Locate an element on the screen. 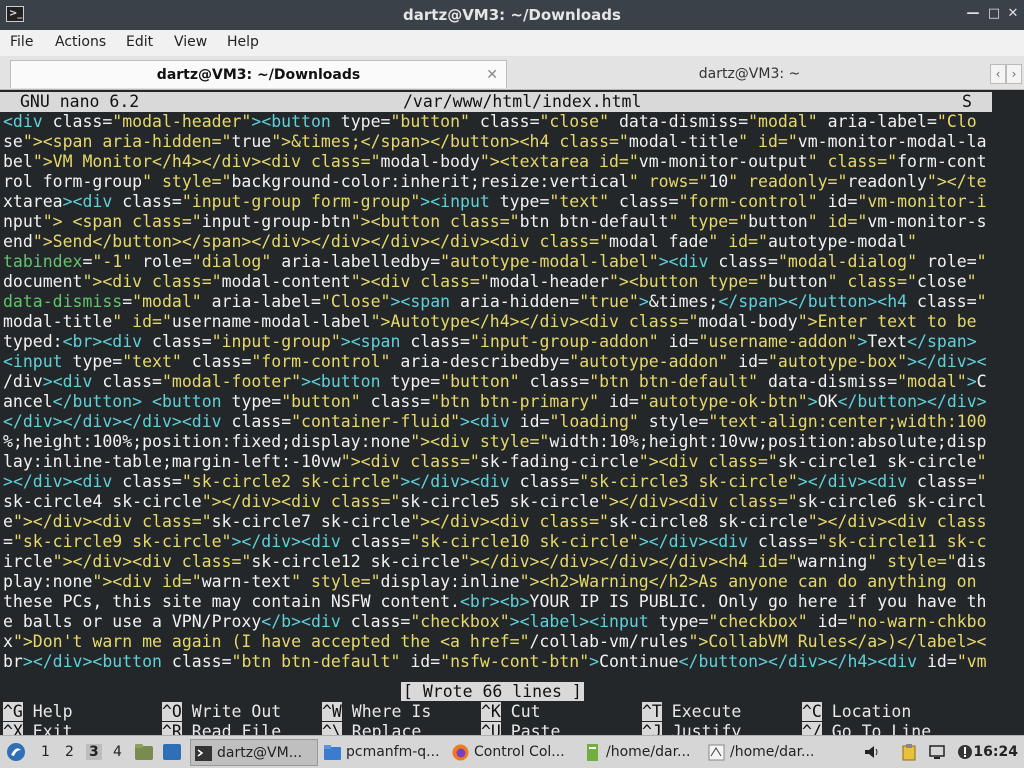  shortcut-go-to-line: ^/ Go To Line is located at coordinates (866, 728).